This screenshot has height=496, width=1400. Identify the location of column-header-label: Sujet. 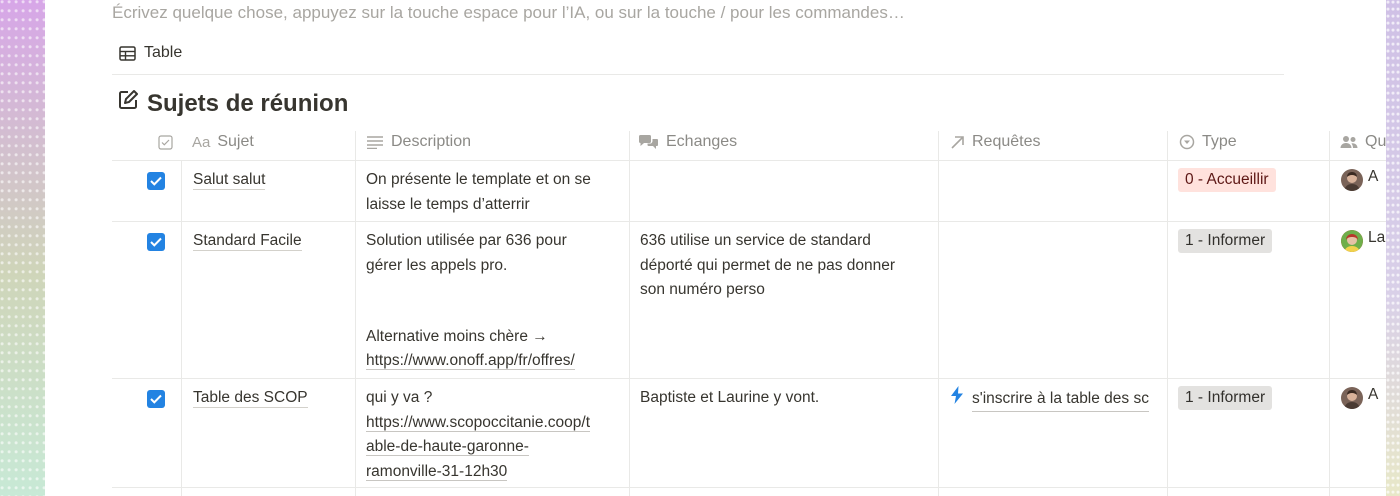
(235, 141).